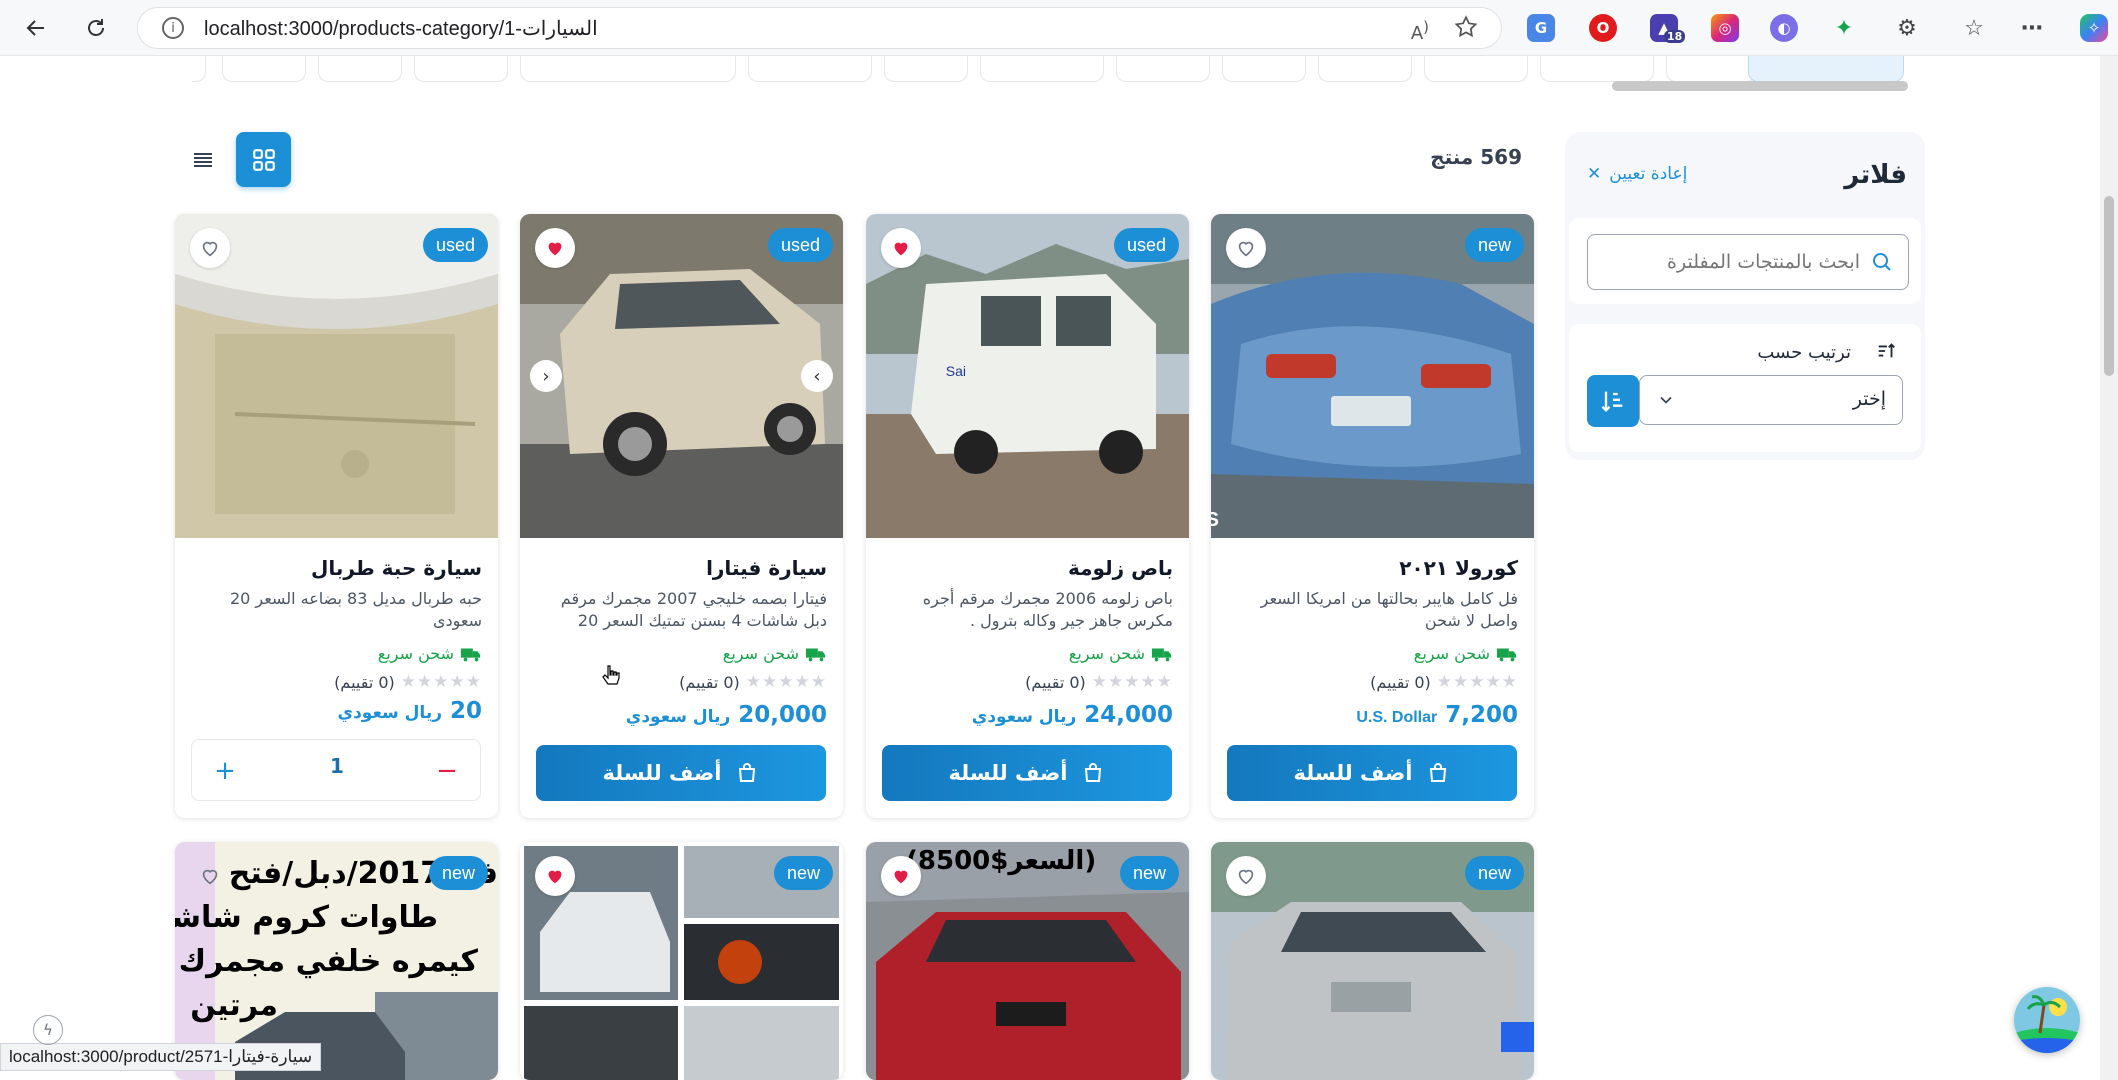 This screenshot has height=1080, width=2118. Describe the element at coordinates (36, 28) in the screenshot. I see `back-icon` at that location.